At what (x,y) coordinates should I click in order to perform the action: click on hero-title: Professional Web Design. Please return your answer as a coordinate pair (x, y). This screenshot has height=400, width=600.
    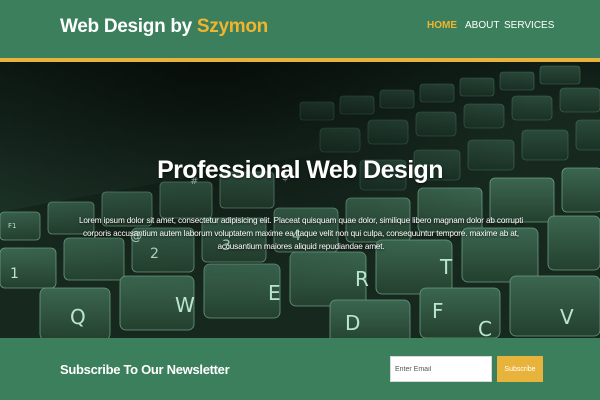
    Looking at the image, I should click on (300, 170).